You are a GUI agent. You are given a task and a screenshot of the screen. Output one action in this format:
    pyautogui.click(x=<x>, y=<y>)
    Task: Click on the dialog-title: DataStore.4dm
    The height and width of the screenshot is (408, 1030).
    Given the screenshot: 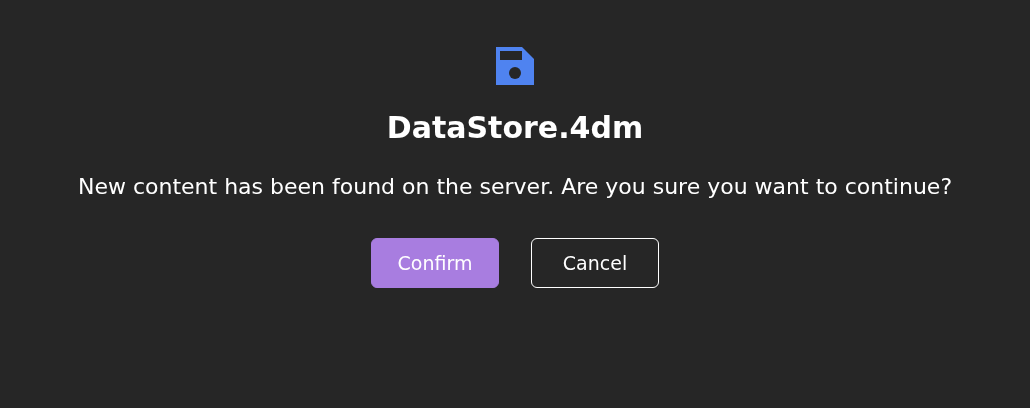 What is the action you would take?
    pyautogui.click(x=515, y=128)
    